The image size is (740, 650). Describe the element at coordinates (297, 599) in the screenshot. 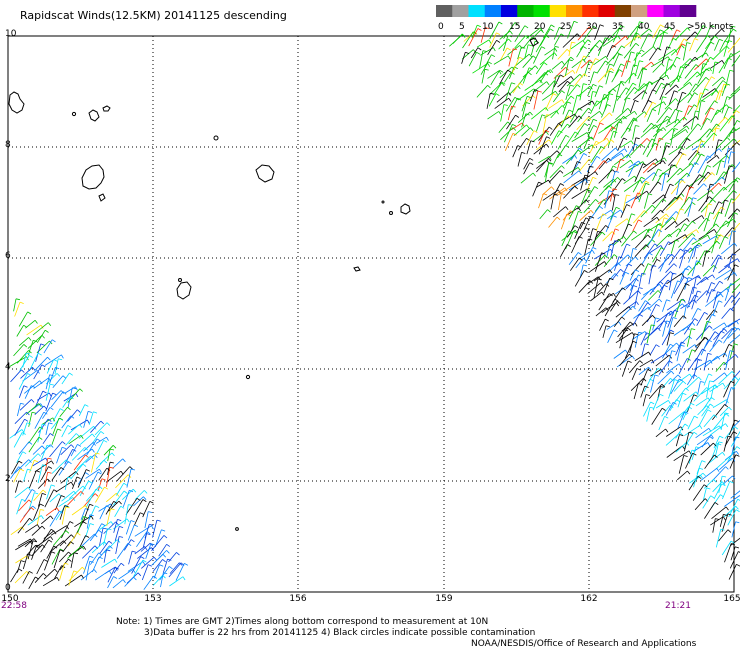

I see `x-tick-label: 156` at that location.